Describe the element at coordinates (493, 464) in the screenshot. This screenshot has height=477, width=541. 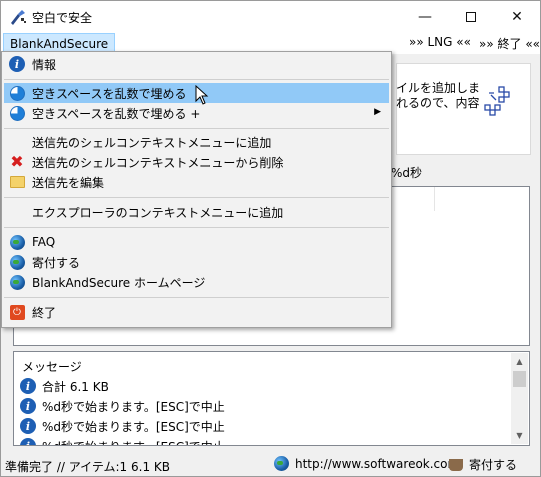
I see `donate-label: 寄付する` at that location.